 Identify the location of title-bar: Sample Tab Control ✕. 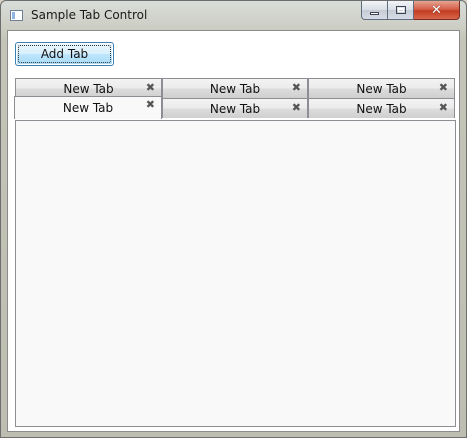
(233, 16).